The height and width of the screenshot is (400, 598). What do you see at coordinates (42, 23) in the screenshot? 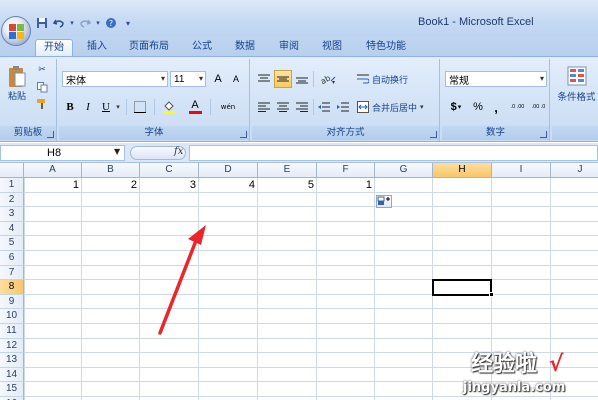
I see `save-icon` at bounding box center [42, 23].